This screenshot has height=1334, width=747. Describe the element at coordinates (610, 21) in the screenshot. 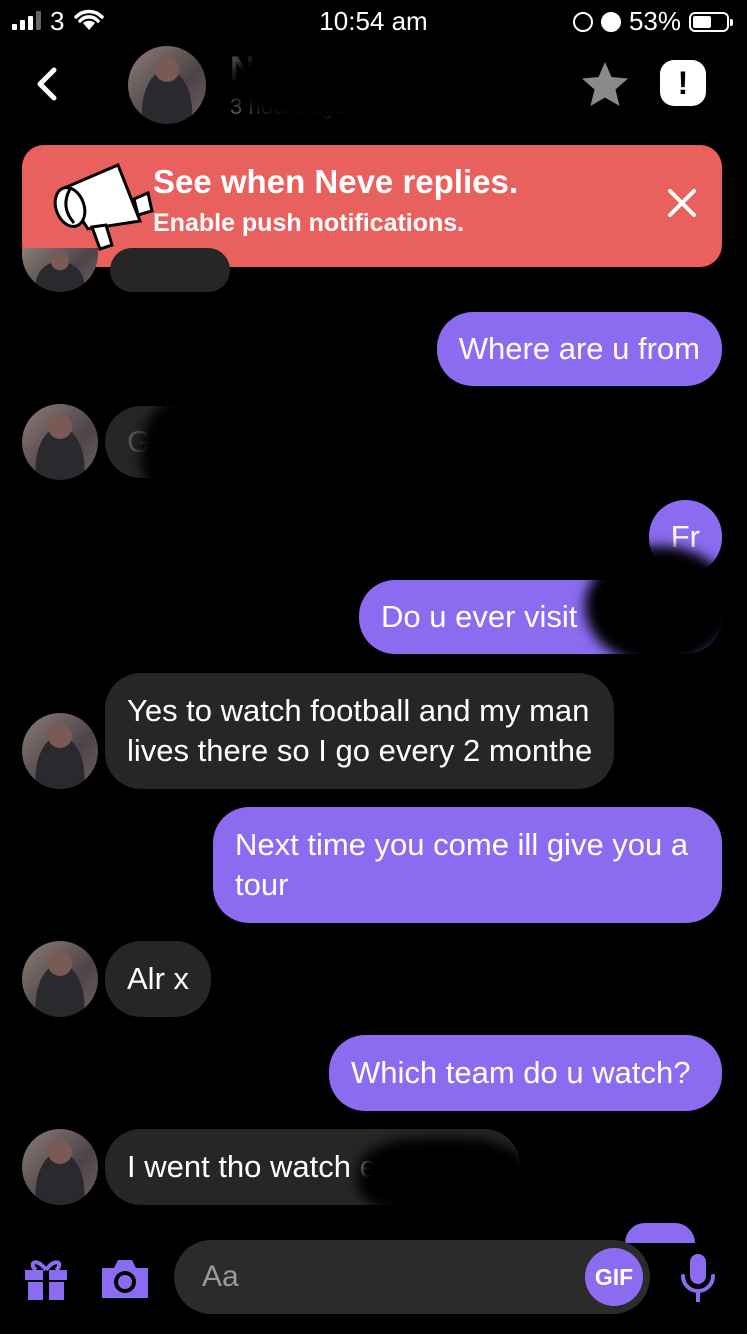

I see `alarm-icon` at that location.